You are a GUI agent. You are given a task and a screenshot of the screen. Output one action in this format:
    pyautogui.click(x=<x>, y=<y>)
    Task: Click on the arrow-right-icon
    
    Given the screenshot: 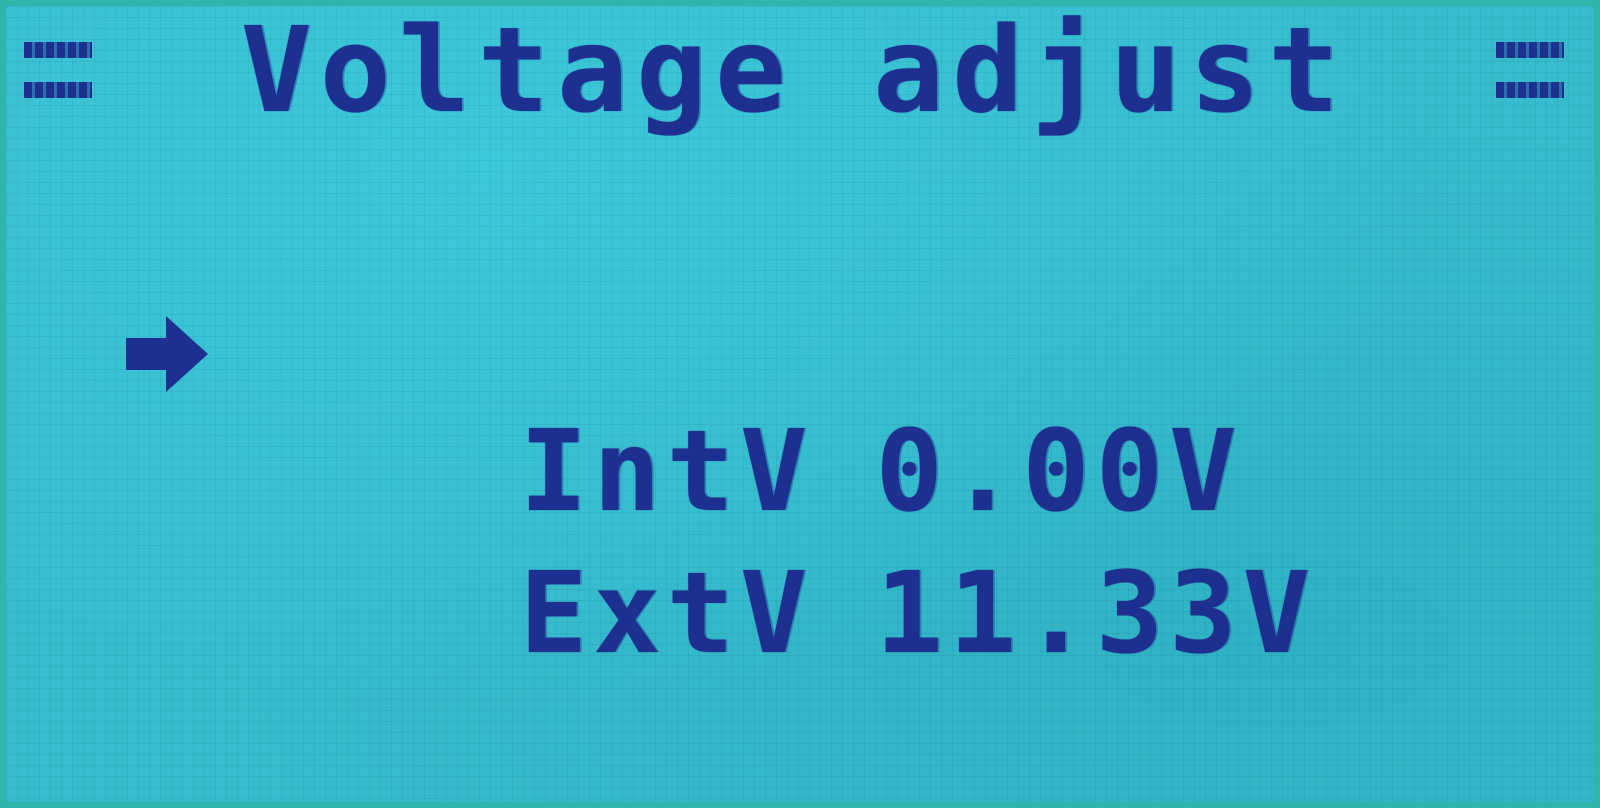 What is the action you would take?
    pyautogui.click(x=167, y=354)
    